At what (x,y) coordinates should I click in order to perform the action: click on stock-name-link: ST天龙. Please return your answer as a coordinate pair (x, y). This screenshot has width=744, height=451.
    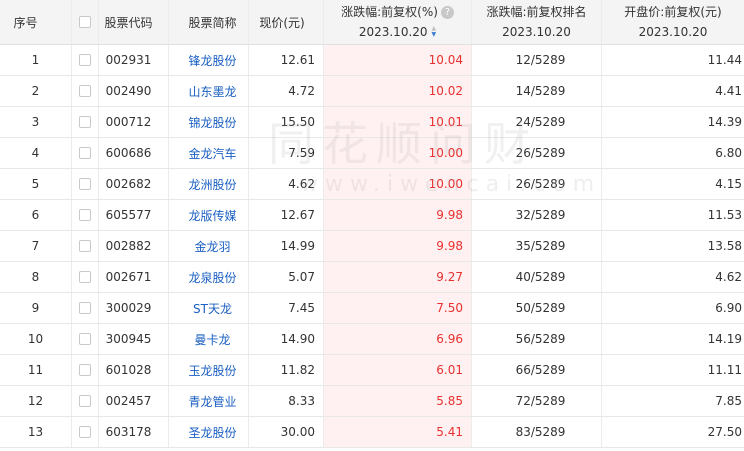
    Looking at the image, I should click on (209, 308).